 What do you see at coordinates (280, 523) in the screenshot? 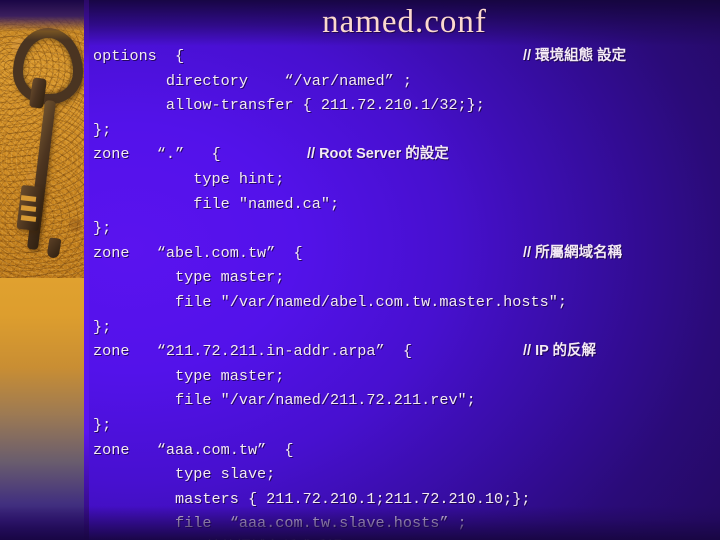
I see `code-line-text: file “aaa.com.tw.slave.hosts” ;` at bounding box center [280, 523].